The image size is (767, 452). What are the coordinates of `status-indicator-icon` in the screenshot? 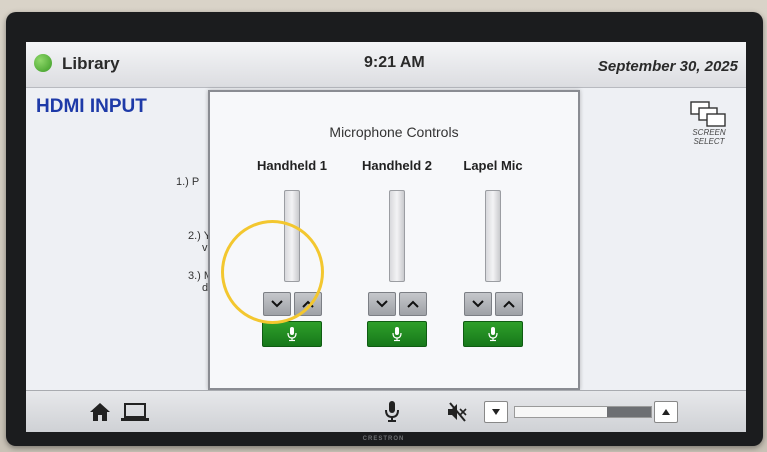 It's located at (43, 63).